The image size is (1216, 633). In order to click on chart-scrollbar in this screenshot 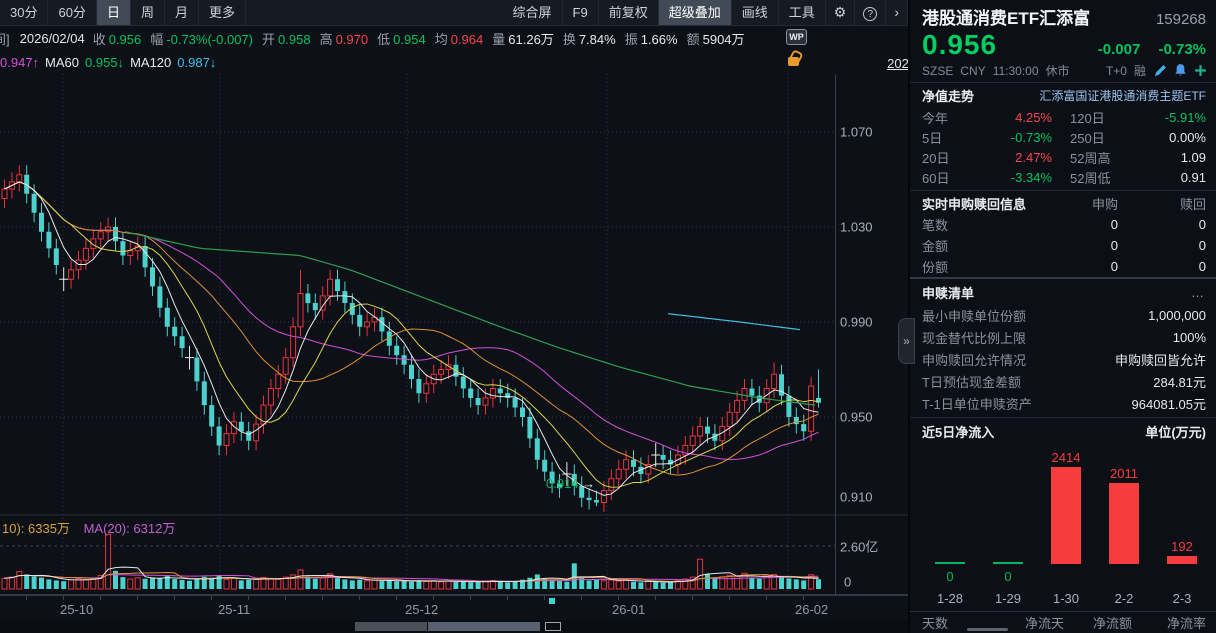, I will do `click(454, 626)`.